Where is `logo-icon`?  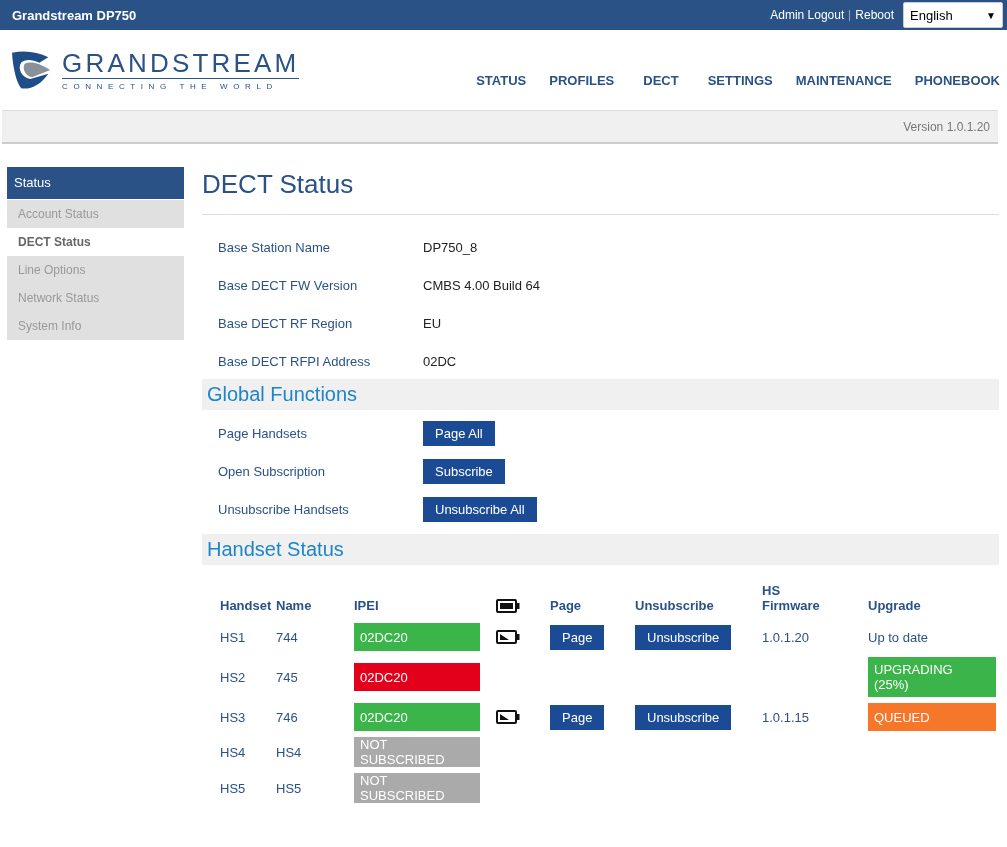 logo-icon is located at coordinates (32, 70).